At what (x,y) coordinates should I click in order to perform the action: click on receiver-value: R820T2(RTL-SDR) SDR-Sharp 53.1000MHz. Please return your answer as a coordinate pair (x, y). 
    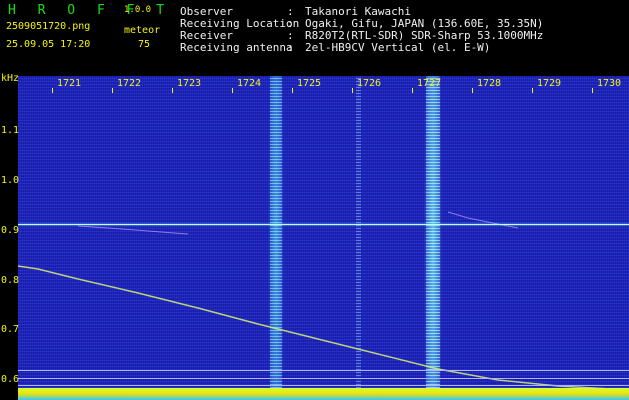
    Looking at the image, I should click on (424, 35).